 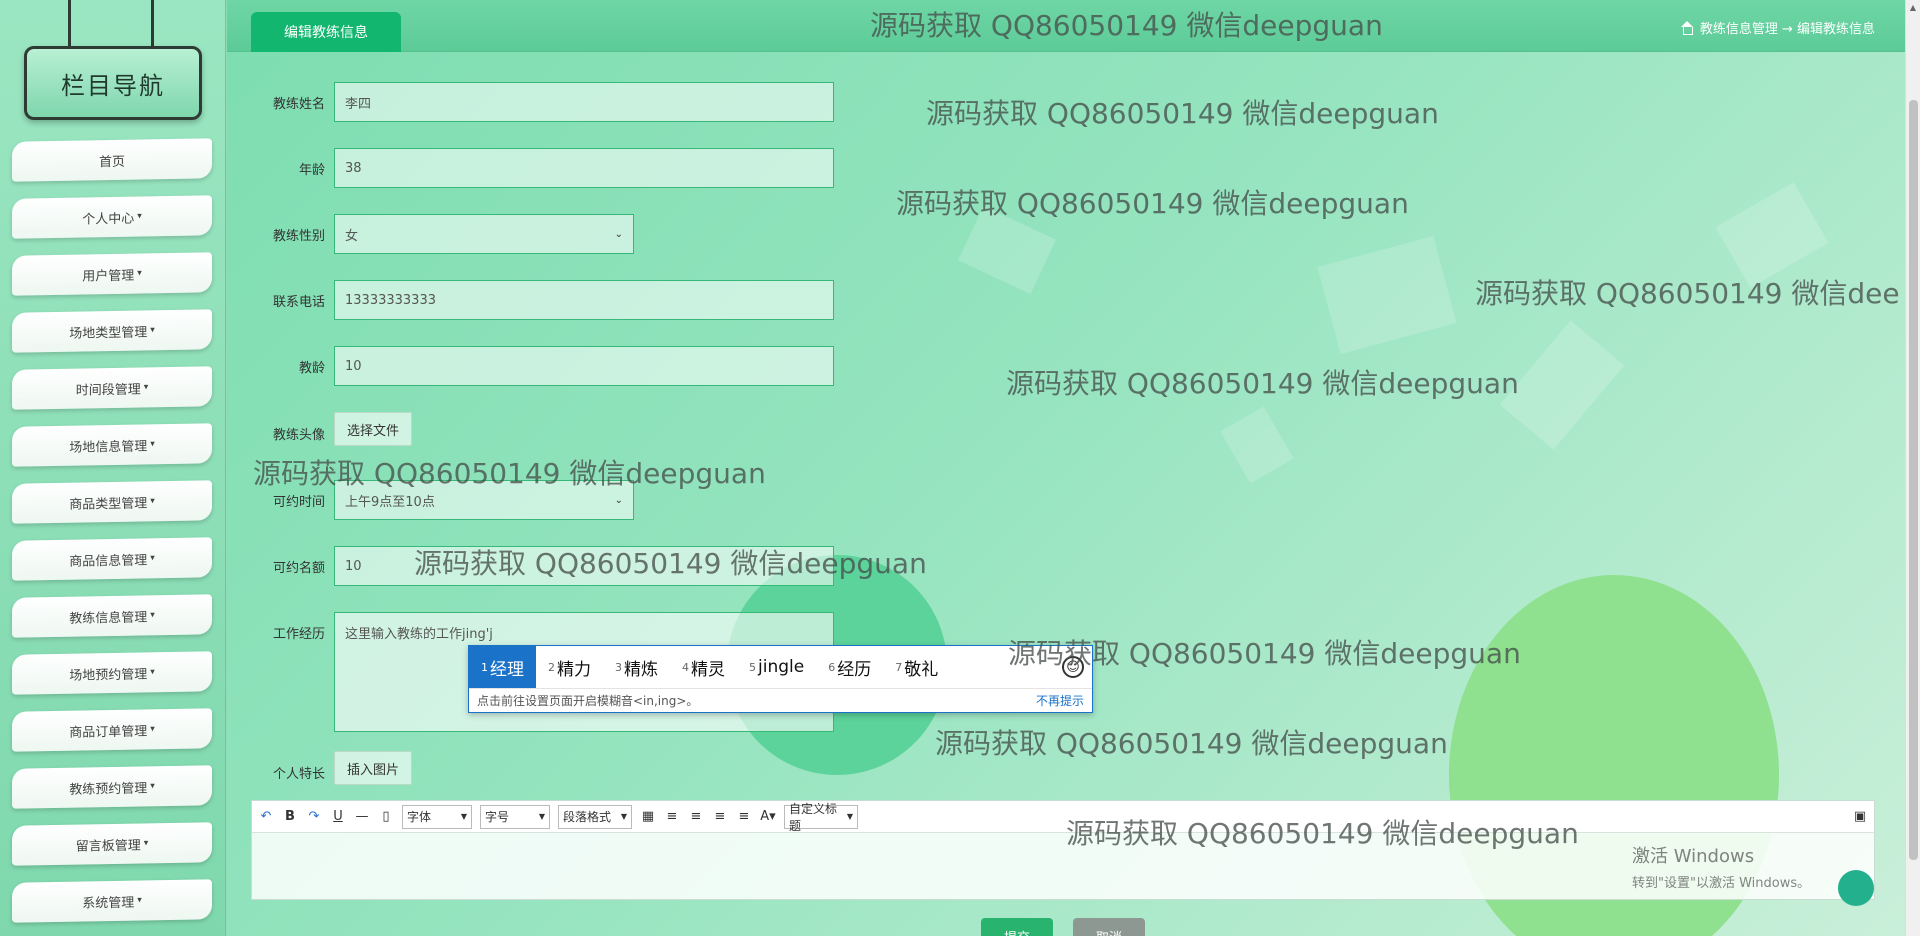 What do you see at coordinates (776, 667) in the screenshot?
I see `ime-candidate: 5 jingle` at bounding box center [776, 667].